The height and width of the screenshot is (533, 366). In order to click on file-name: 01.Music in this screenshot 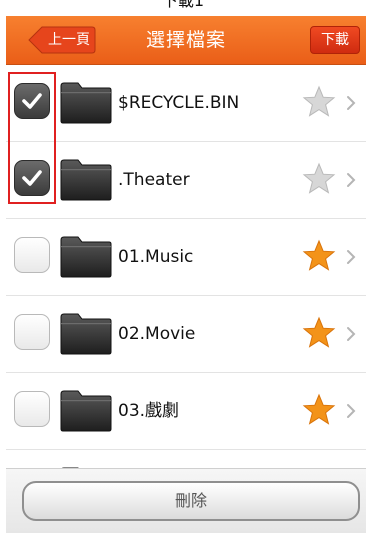, I will do `click(156, 257)`.